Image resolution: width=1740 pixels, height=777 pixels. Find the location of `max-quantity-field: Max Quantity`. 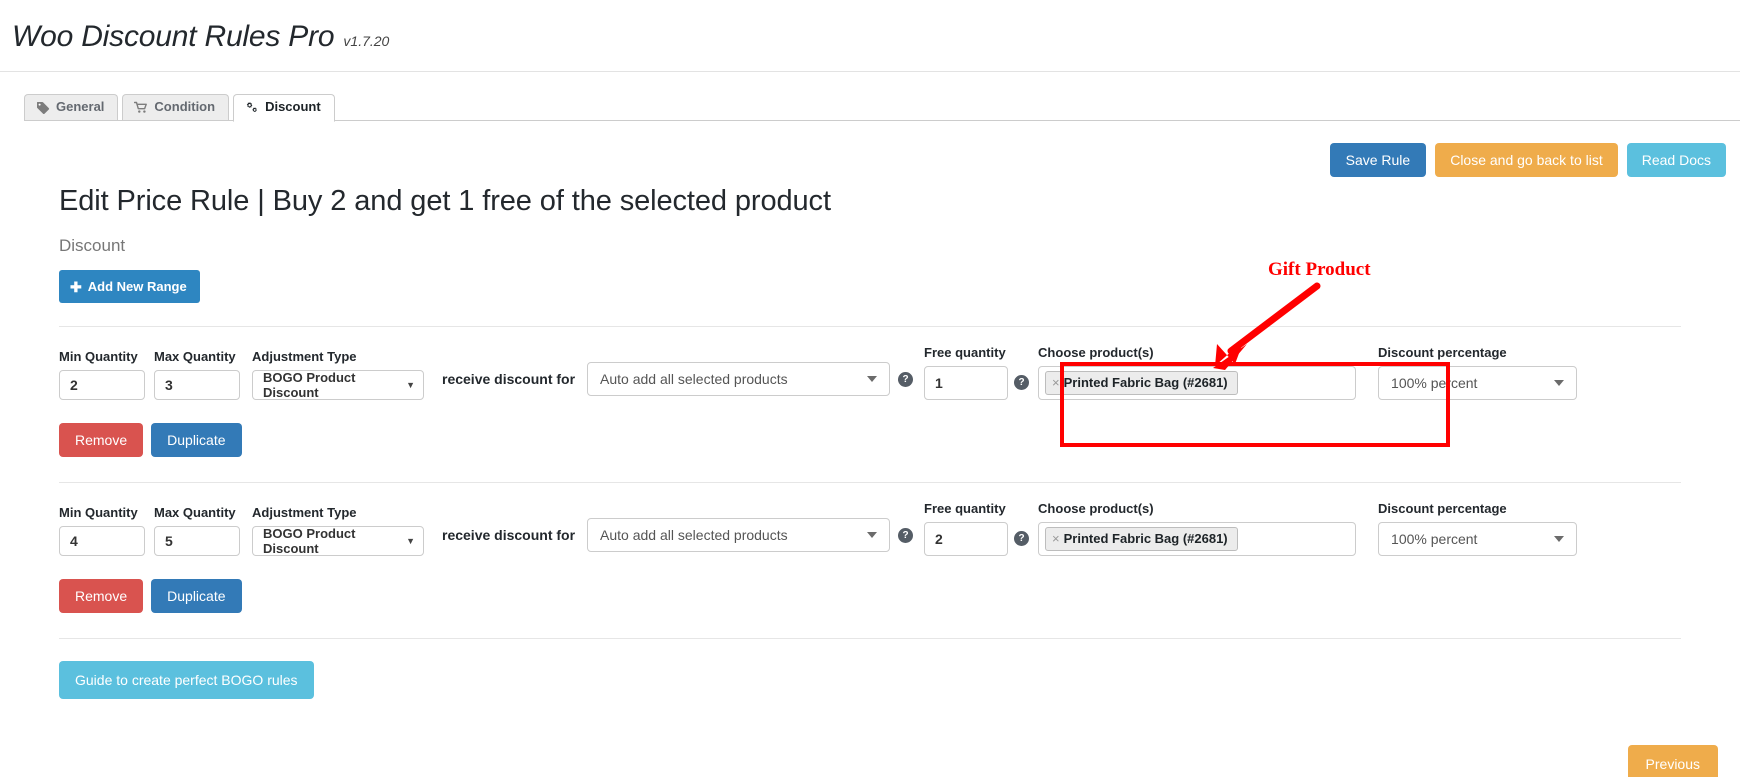

max-quantity-field: Max Quantity is located at coordinates (197, 374).